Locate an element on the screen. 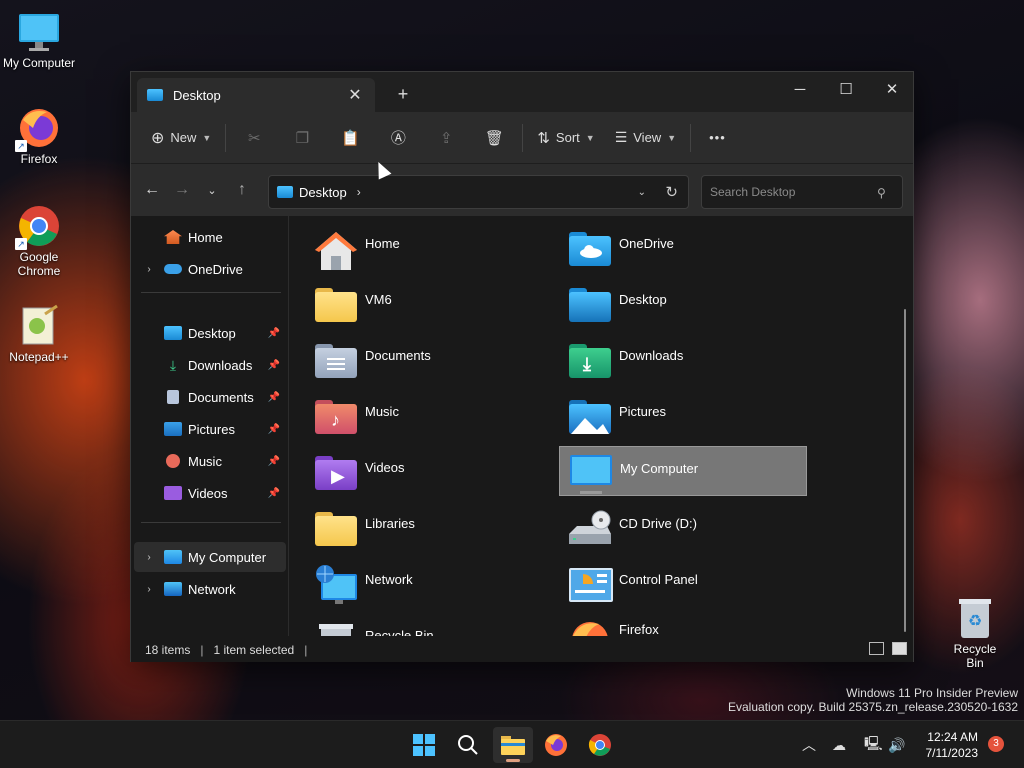 This screenshot has width=1024, height=768. maximize-button: ☐ is located at coordinates (846, 90).